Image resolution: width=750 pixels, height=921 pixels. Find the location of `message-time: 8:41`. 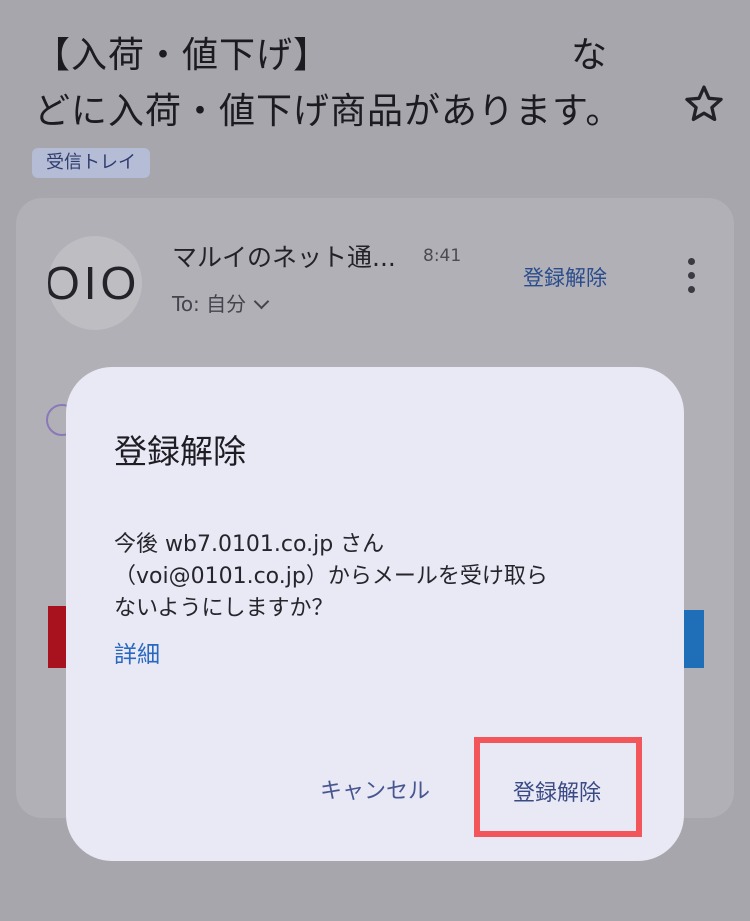

message-time: 8:41 is located at coordinates (442, 256).